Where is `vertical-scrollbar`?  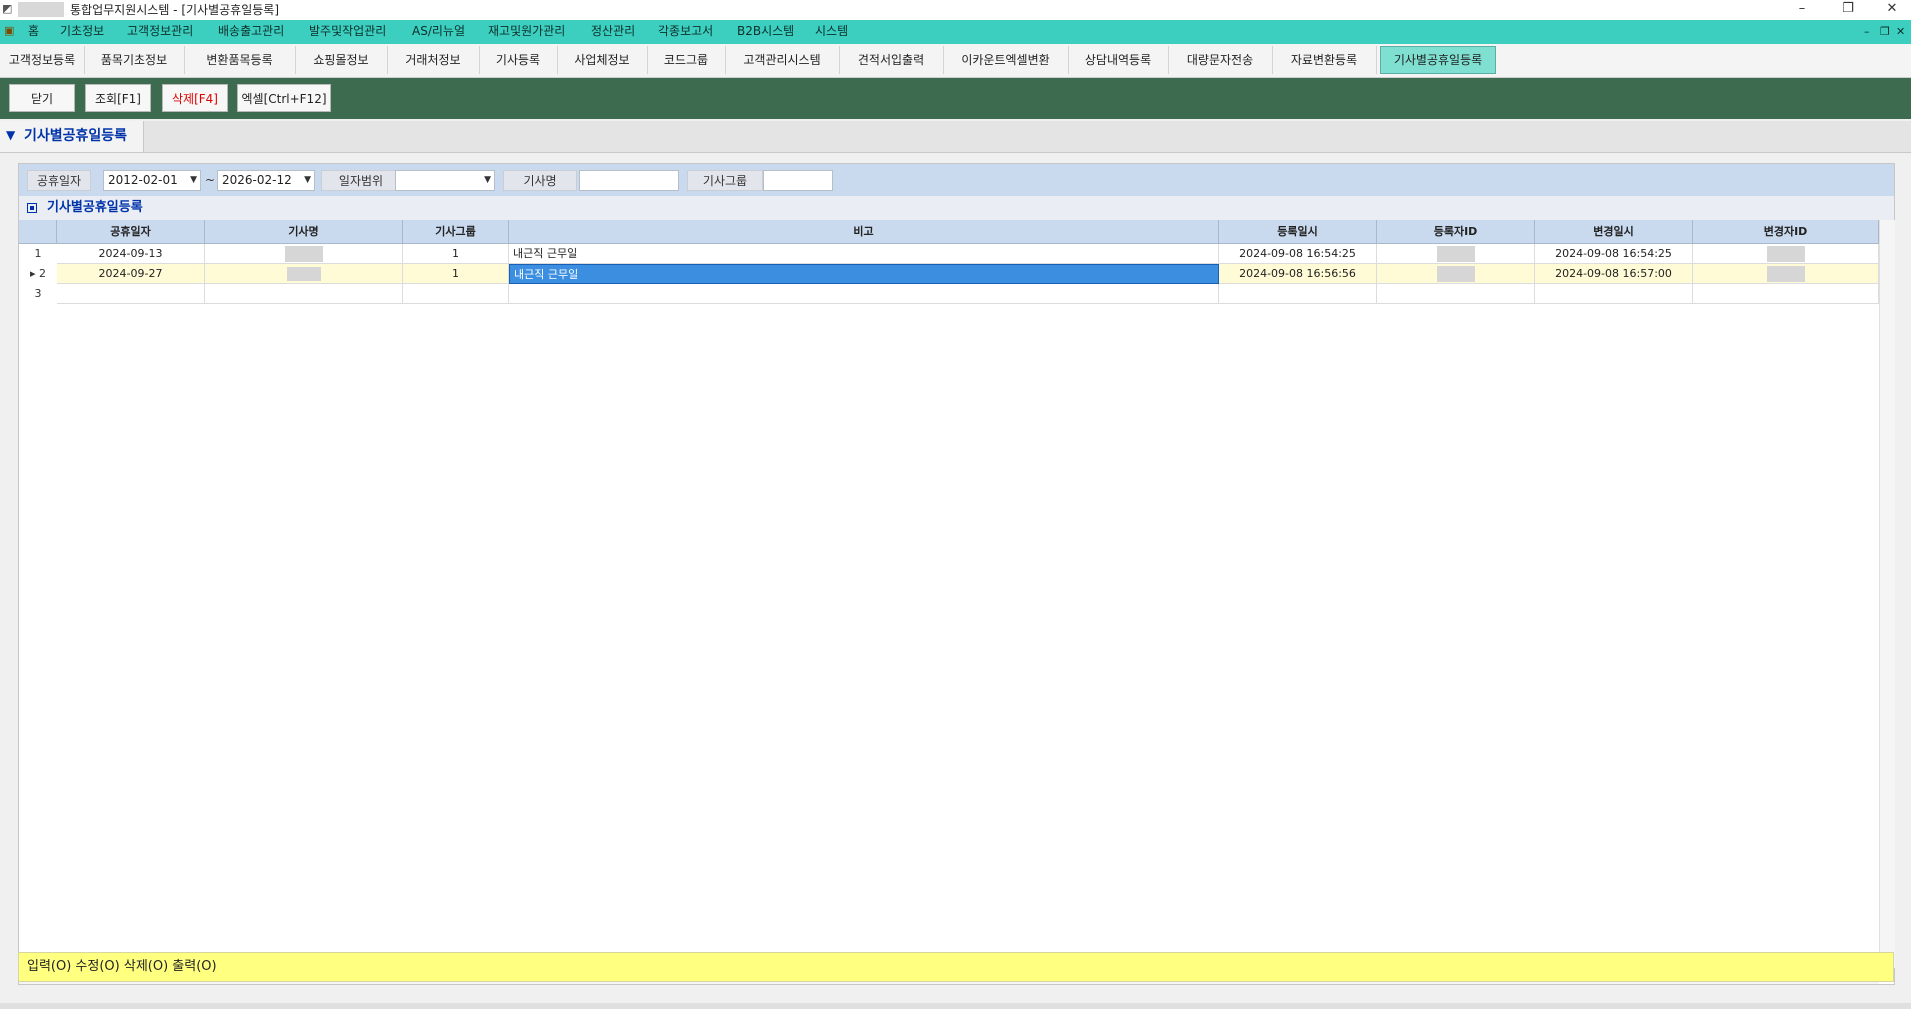 vertical-scrollbar is located at coordinates (1887, 594).